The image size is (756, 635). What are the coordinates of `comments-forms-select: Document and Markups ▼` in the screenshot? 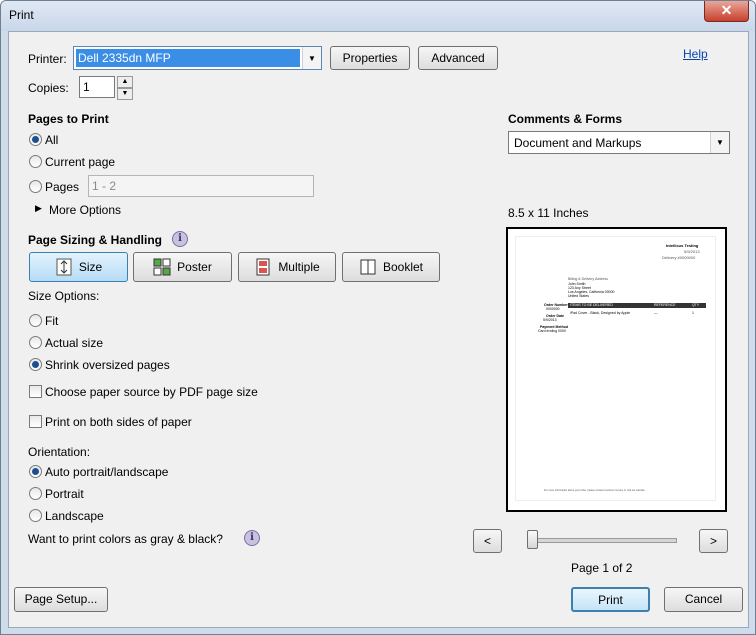 It's located at (619, 142).